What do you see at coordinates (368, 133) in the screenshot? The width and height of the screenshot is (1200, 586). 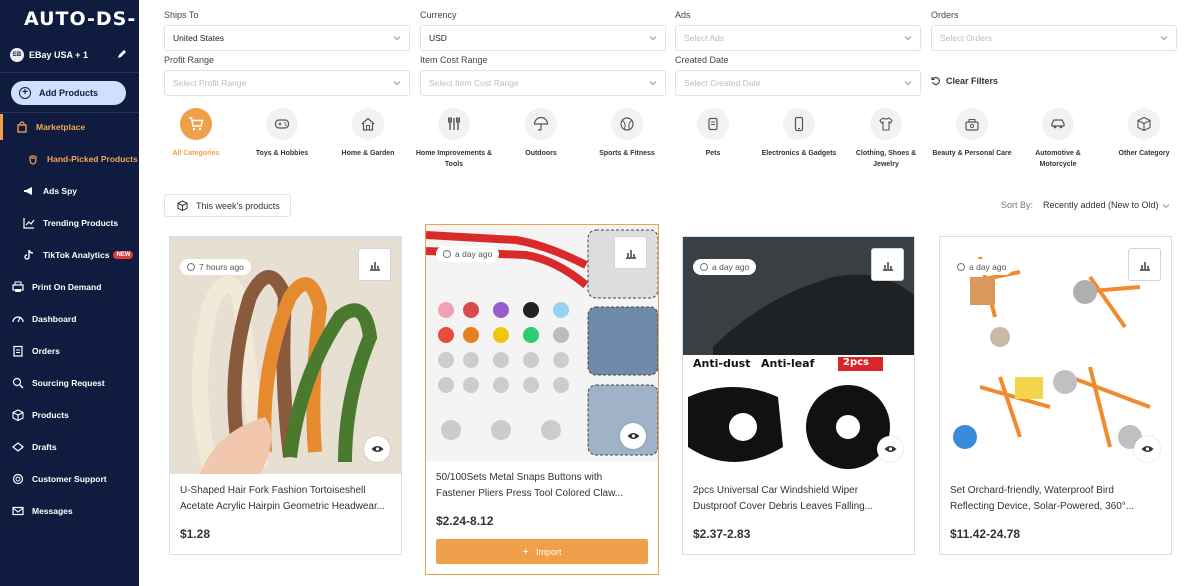 I see `category-home-garden: Home & Garden` at bounding box center [368, 133].